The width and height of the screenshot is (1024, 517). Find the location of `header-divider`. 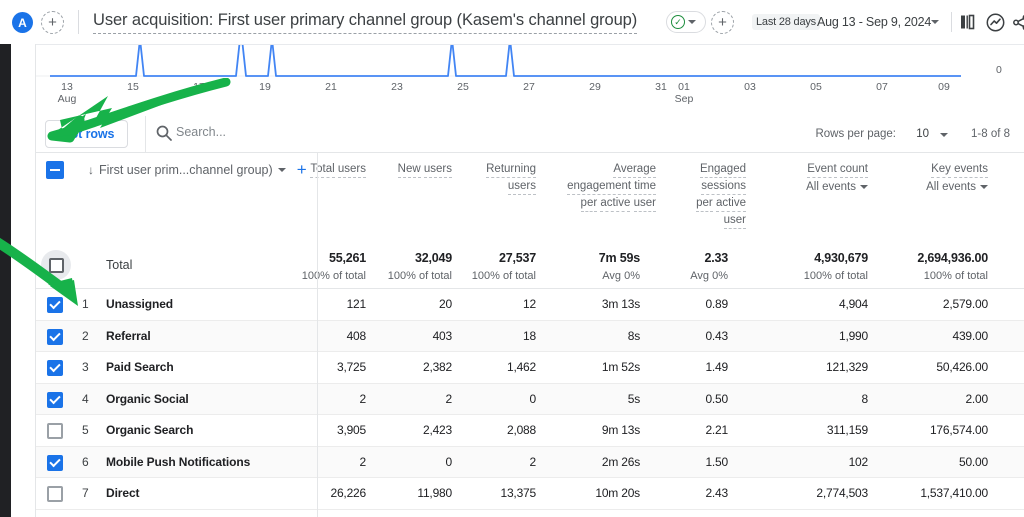

header-divider is located at coordinates (78, 22).